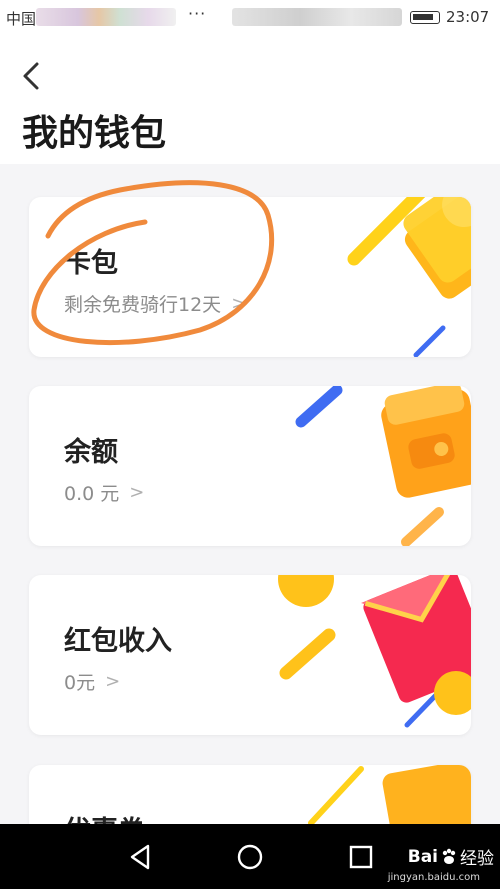 The width and height of the screenshot is (500, 889). I want to click on carrier-label: 中国, so click(21, 19).